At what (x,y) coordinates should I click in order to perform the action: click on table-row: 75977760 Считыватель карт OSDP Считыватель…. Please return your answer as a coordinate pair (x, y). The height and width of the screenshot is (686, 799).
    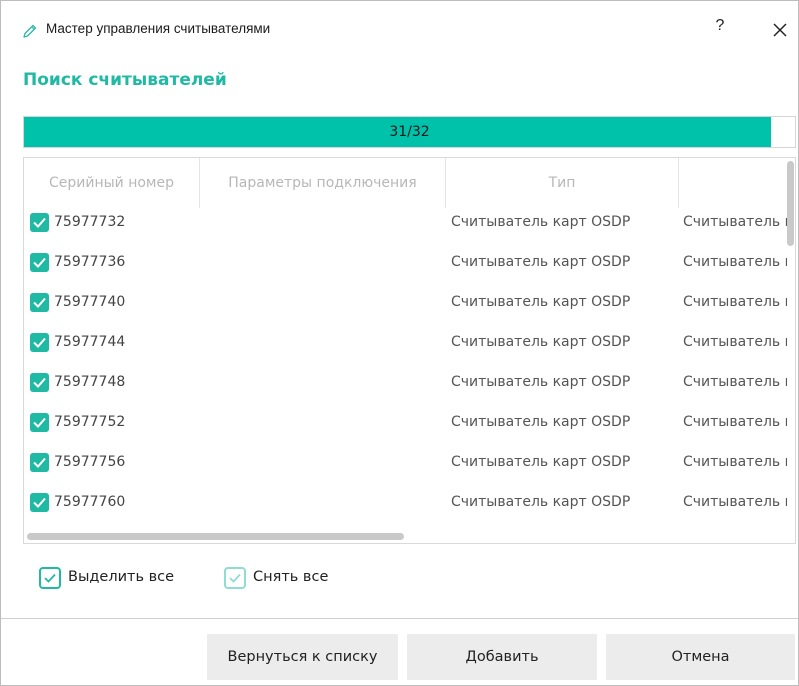
    Looking at the image, I should click on (409, 502).